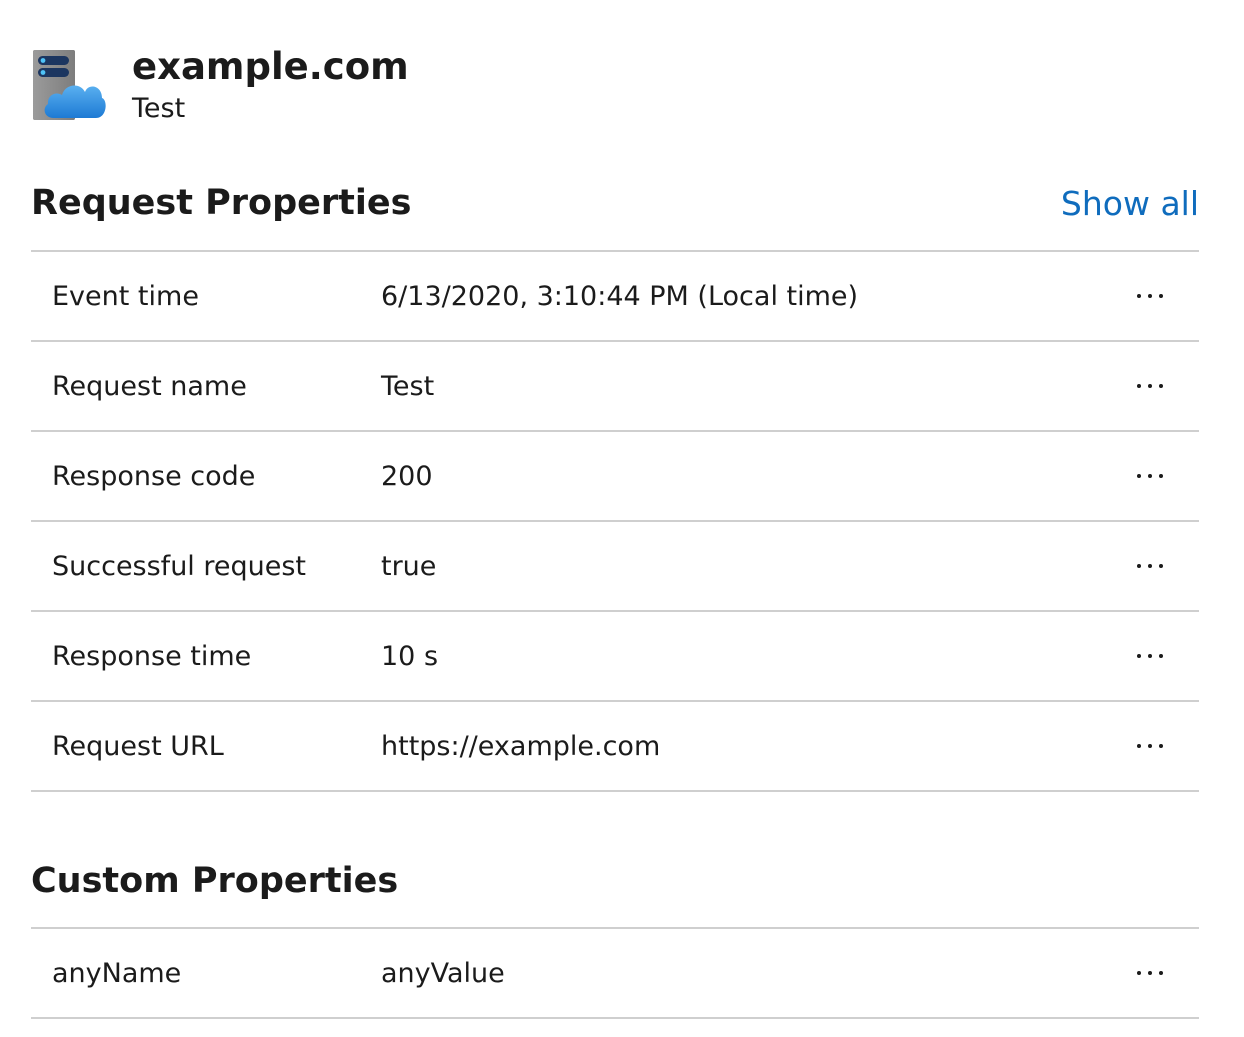  Describe the element at coordinates (407, 476) in the screenshot. I see `property-value: 200` at that location.